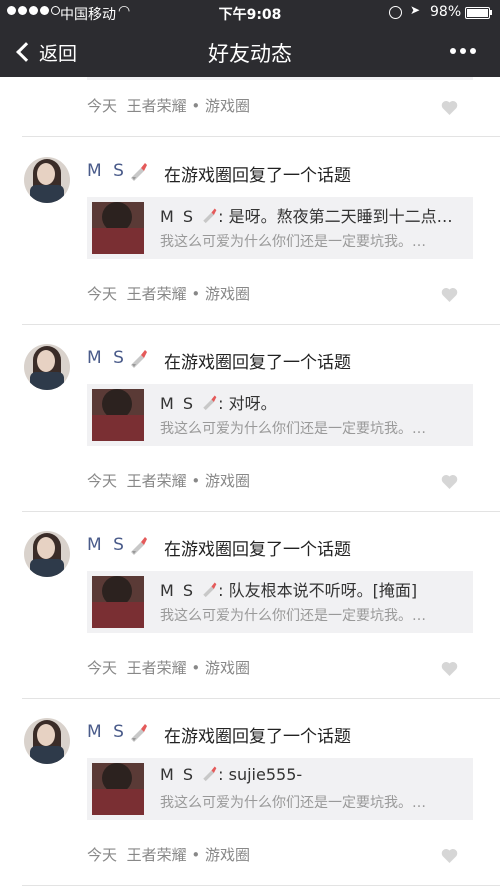  I want to click on quote-card, so click(280, 78).